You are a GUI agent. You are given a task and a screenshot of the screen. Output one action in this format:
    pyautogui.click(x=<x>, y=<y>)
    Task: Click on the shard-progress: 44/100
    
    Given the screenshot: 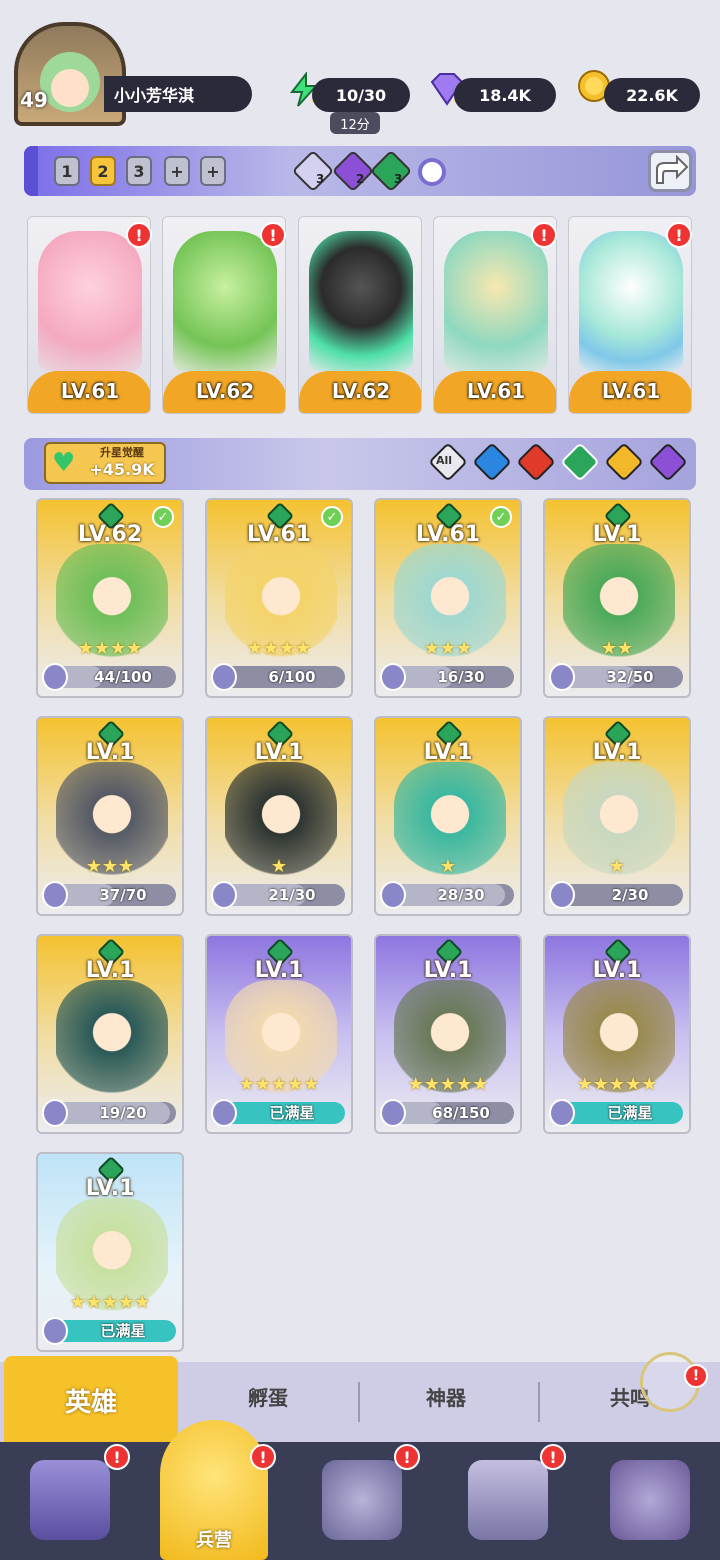 What is the action you would take?
    pyautogui.click(x=109, y=677)
    